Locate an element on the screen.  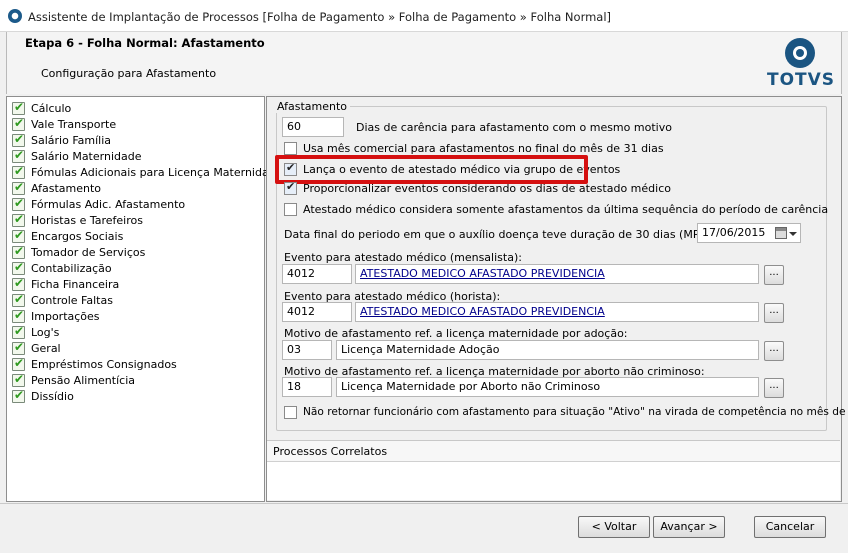
sidebar-item: Horistas e Tarefeiros is located at coordinates (135, 220).